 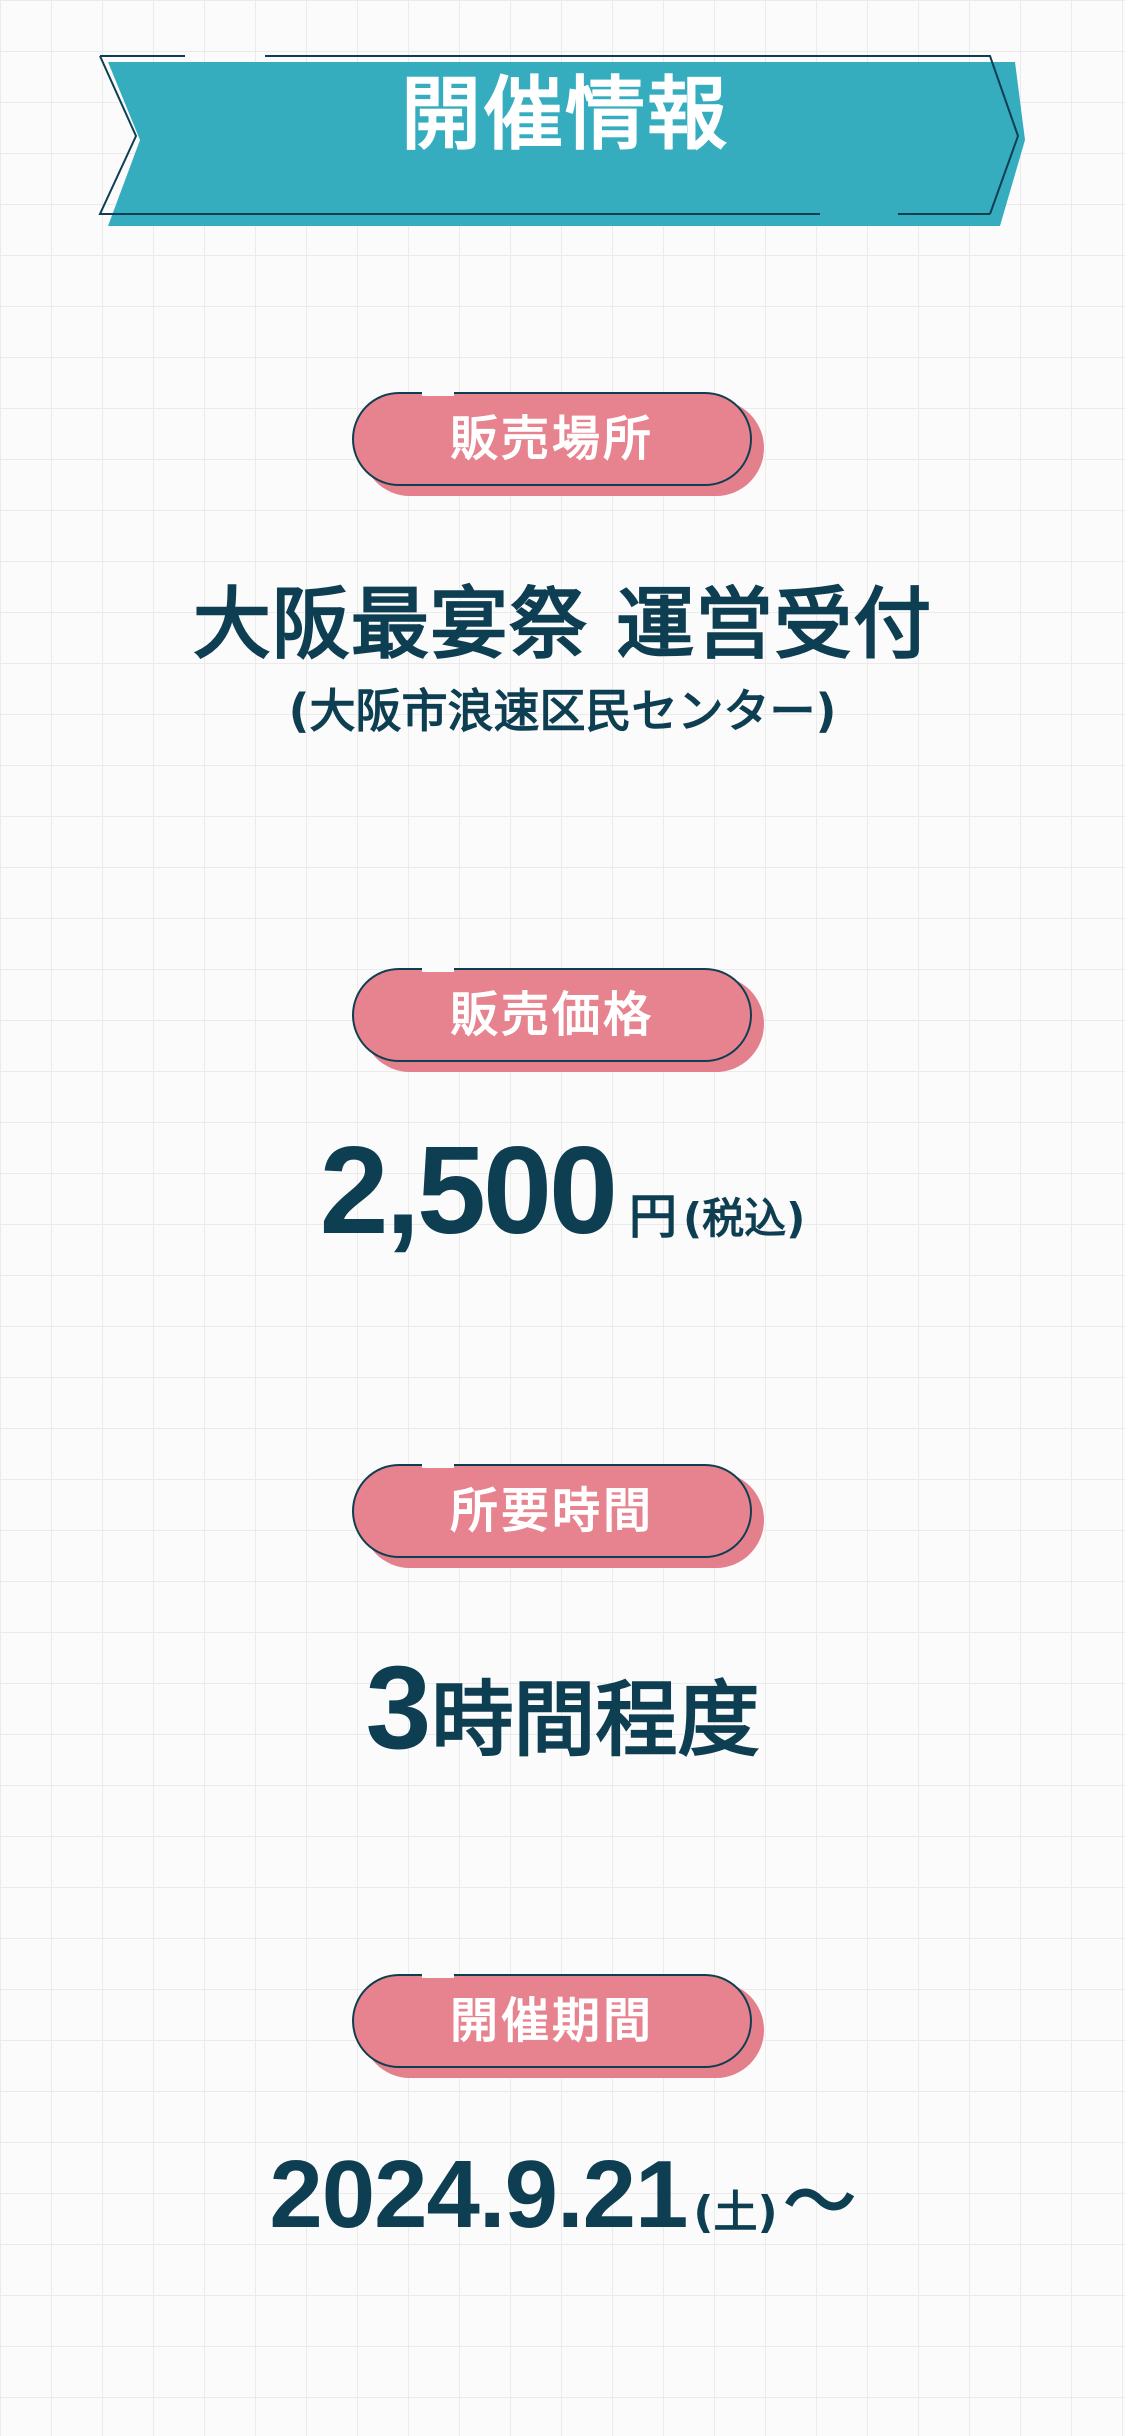 I want to click on period-value: 2024.9.21 (土)〜, so click(x=562, y=2195).